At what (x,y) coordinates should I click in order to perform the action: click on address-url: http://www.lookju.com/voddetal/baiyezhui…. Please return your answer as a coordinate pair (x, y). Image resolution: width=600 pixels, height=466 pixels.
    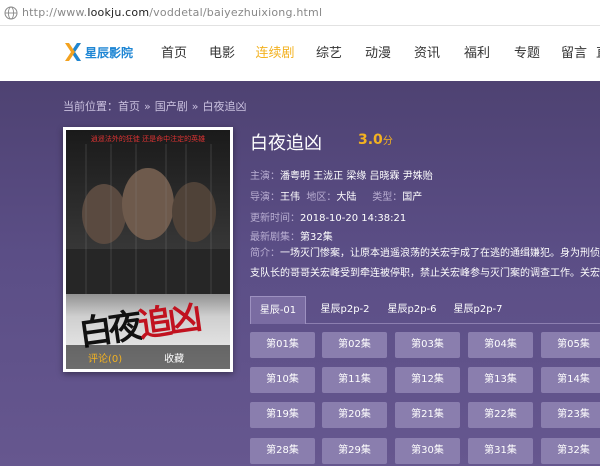
    Looking at the image, I should click on (172, 12).